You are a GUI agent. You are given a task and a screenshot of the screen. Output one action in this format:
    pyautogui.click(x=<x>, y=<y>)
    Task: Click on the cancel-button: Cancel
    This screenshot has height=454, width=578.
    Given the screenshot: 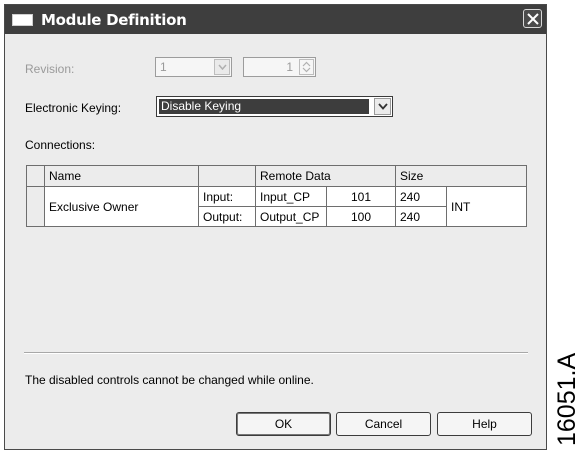 What is the action you would take?
    pyautogui.click(x=383, y=424)
    